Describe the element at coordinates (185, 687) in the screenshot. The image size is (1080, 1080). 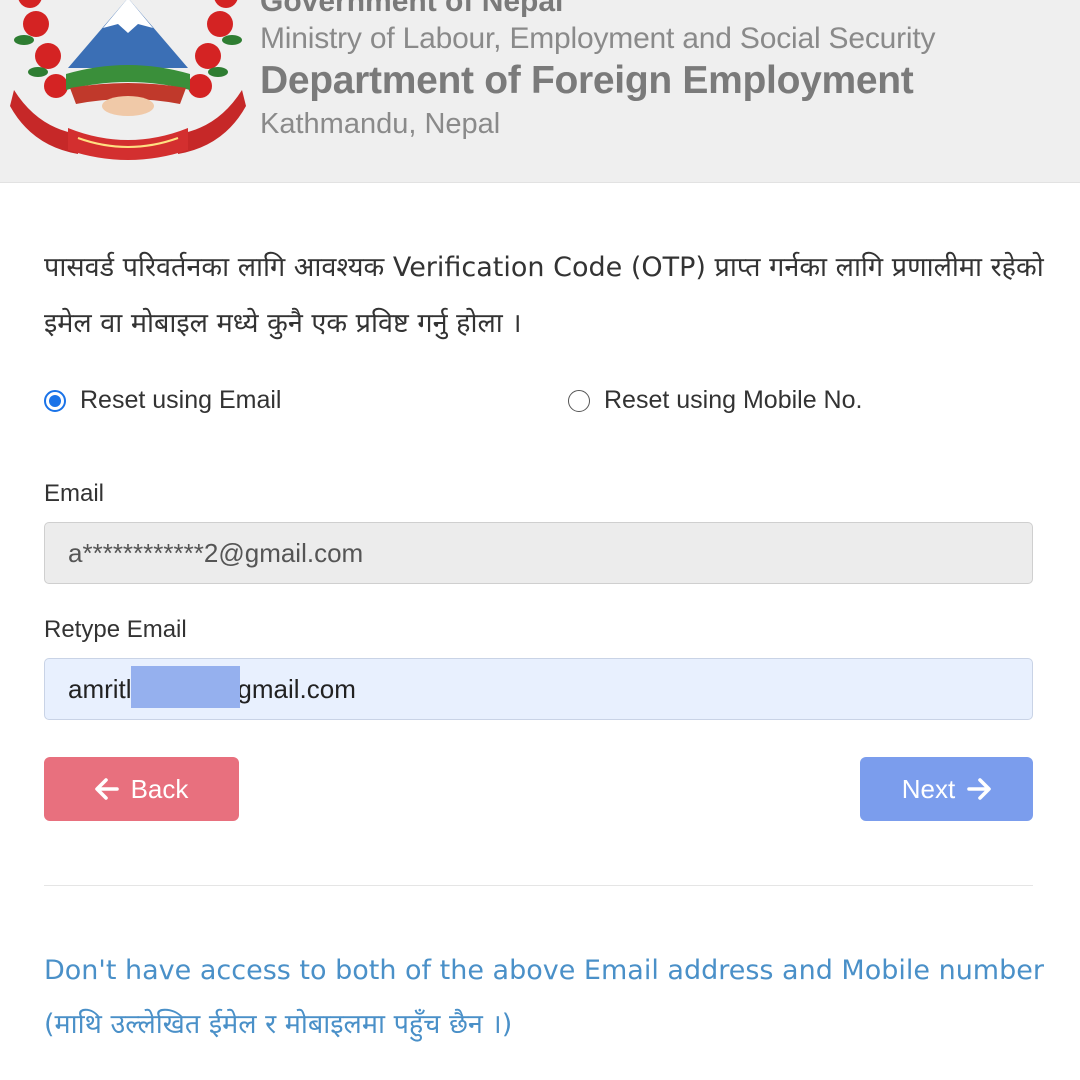
I see `redaction-box` at that location.